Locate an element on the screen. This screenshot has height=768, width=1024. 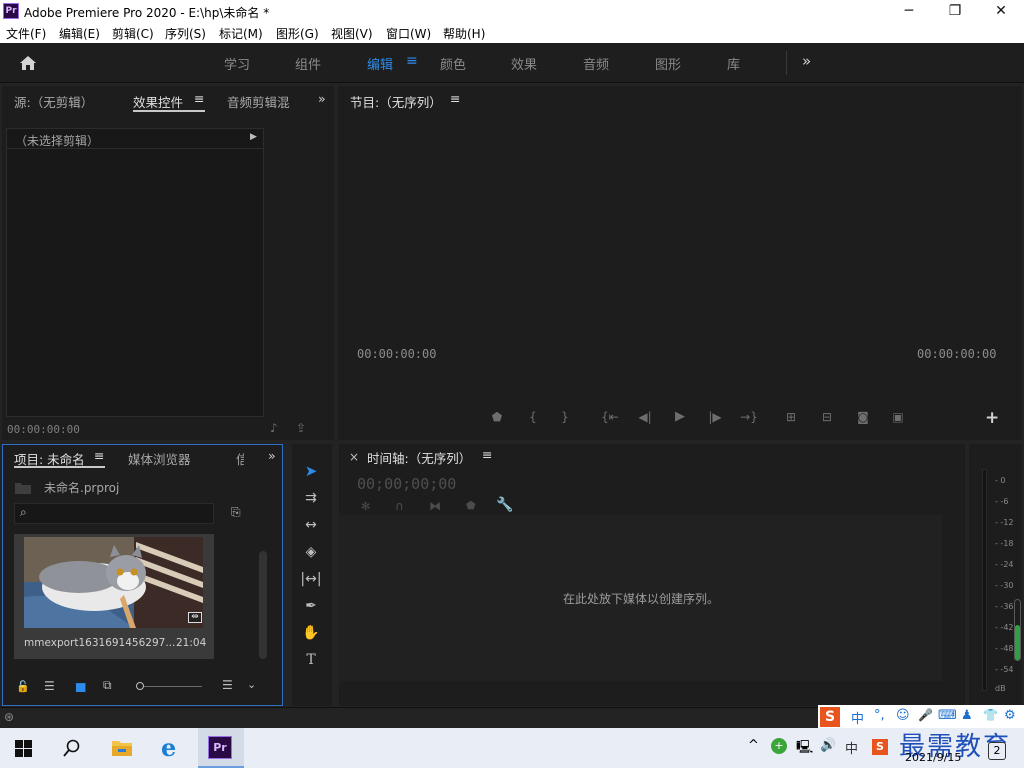
tab-source: 源:（无剪辑） is located at coordinates (53, 101).